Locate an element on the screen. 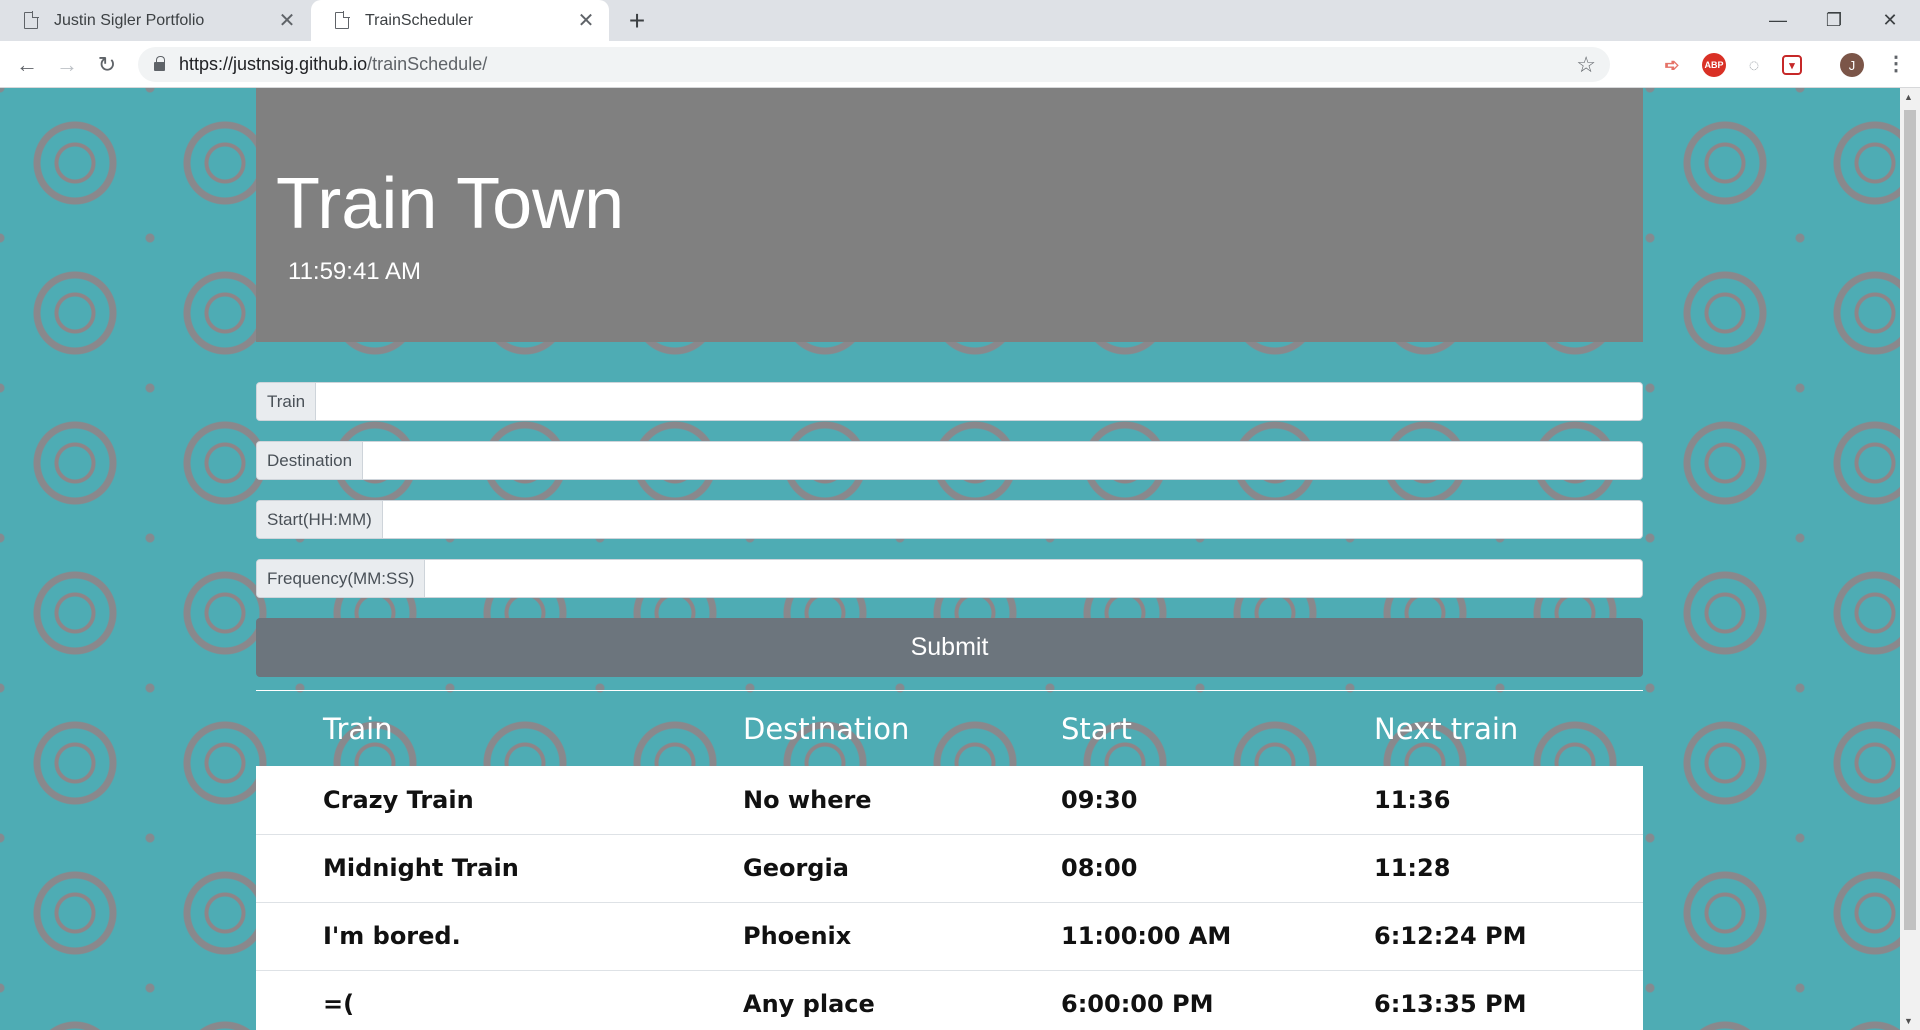  start-time-input is located at coordinates (1012, 519).